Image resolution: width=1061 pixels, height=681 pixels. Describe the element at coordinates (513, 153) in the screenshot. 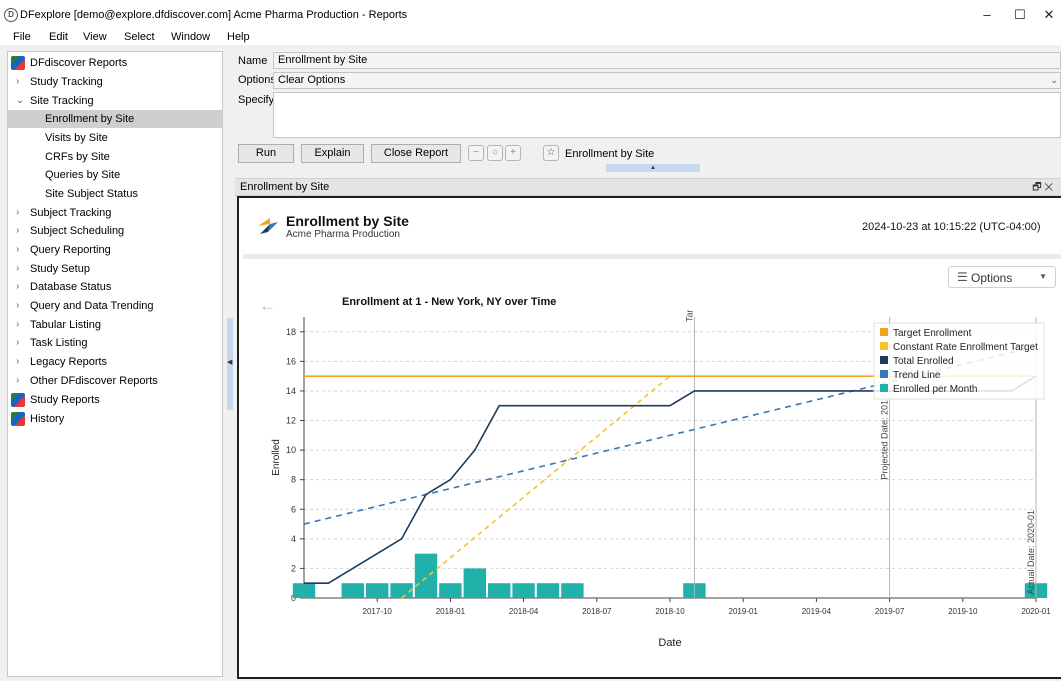

I see `zoom-in-icon: +` at that location.